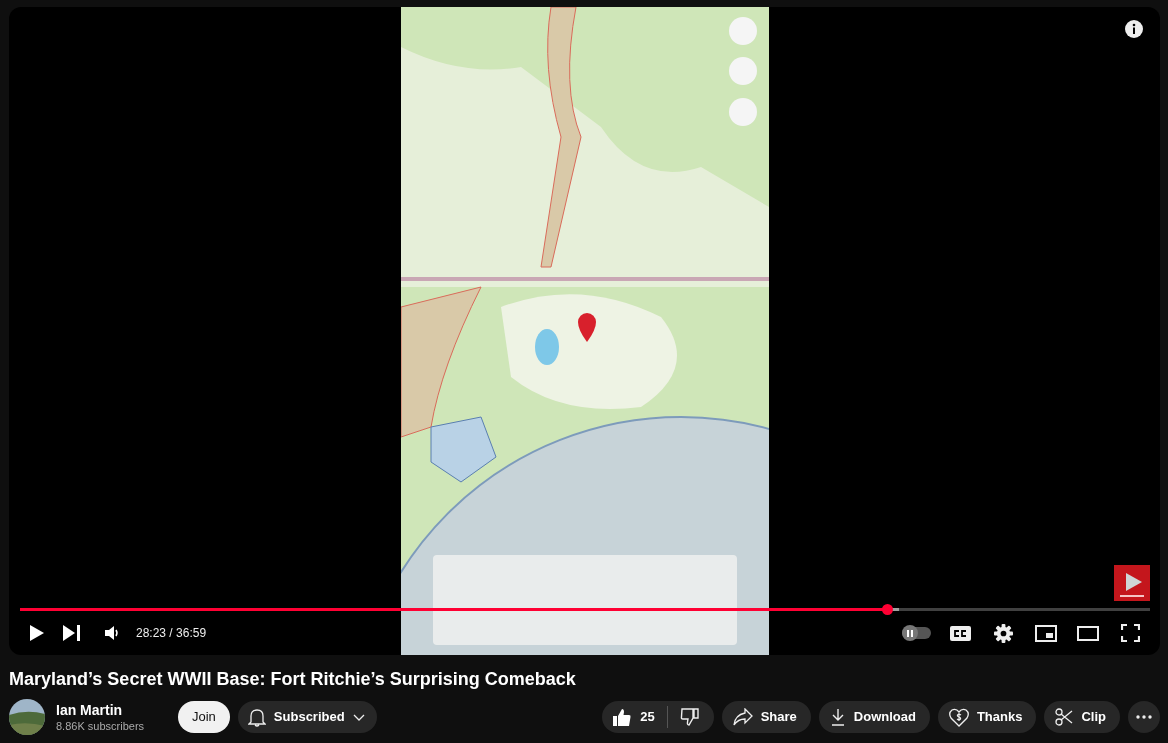  Describe the element at coordinates (634, 717) in the screenshot. I see `like-button: 25` at that location.